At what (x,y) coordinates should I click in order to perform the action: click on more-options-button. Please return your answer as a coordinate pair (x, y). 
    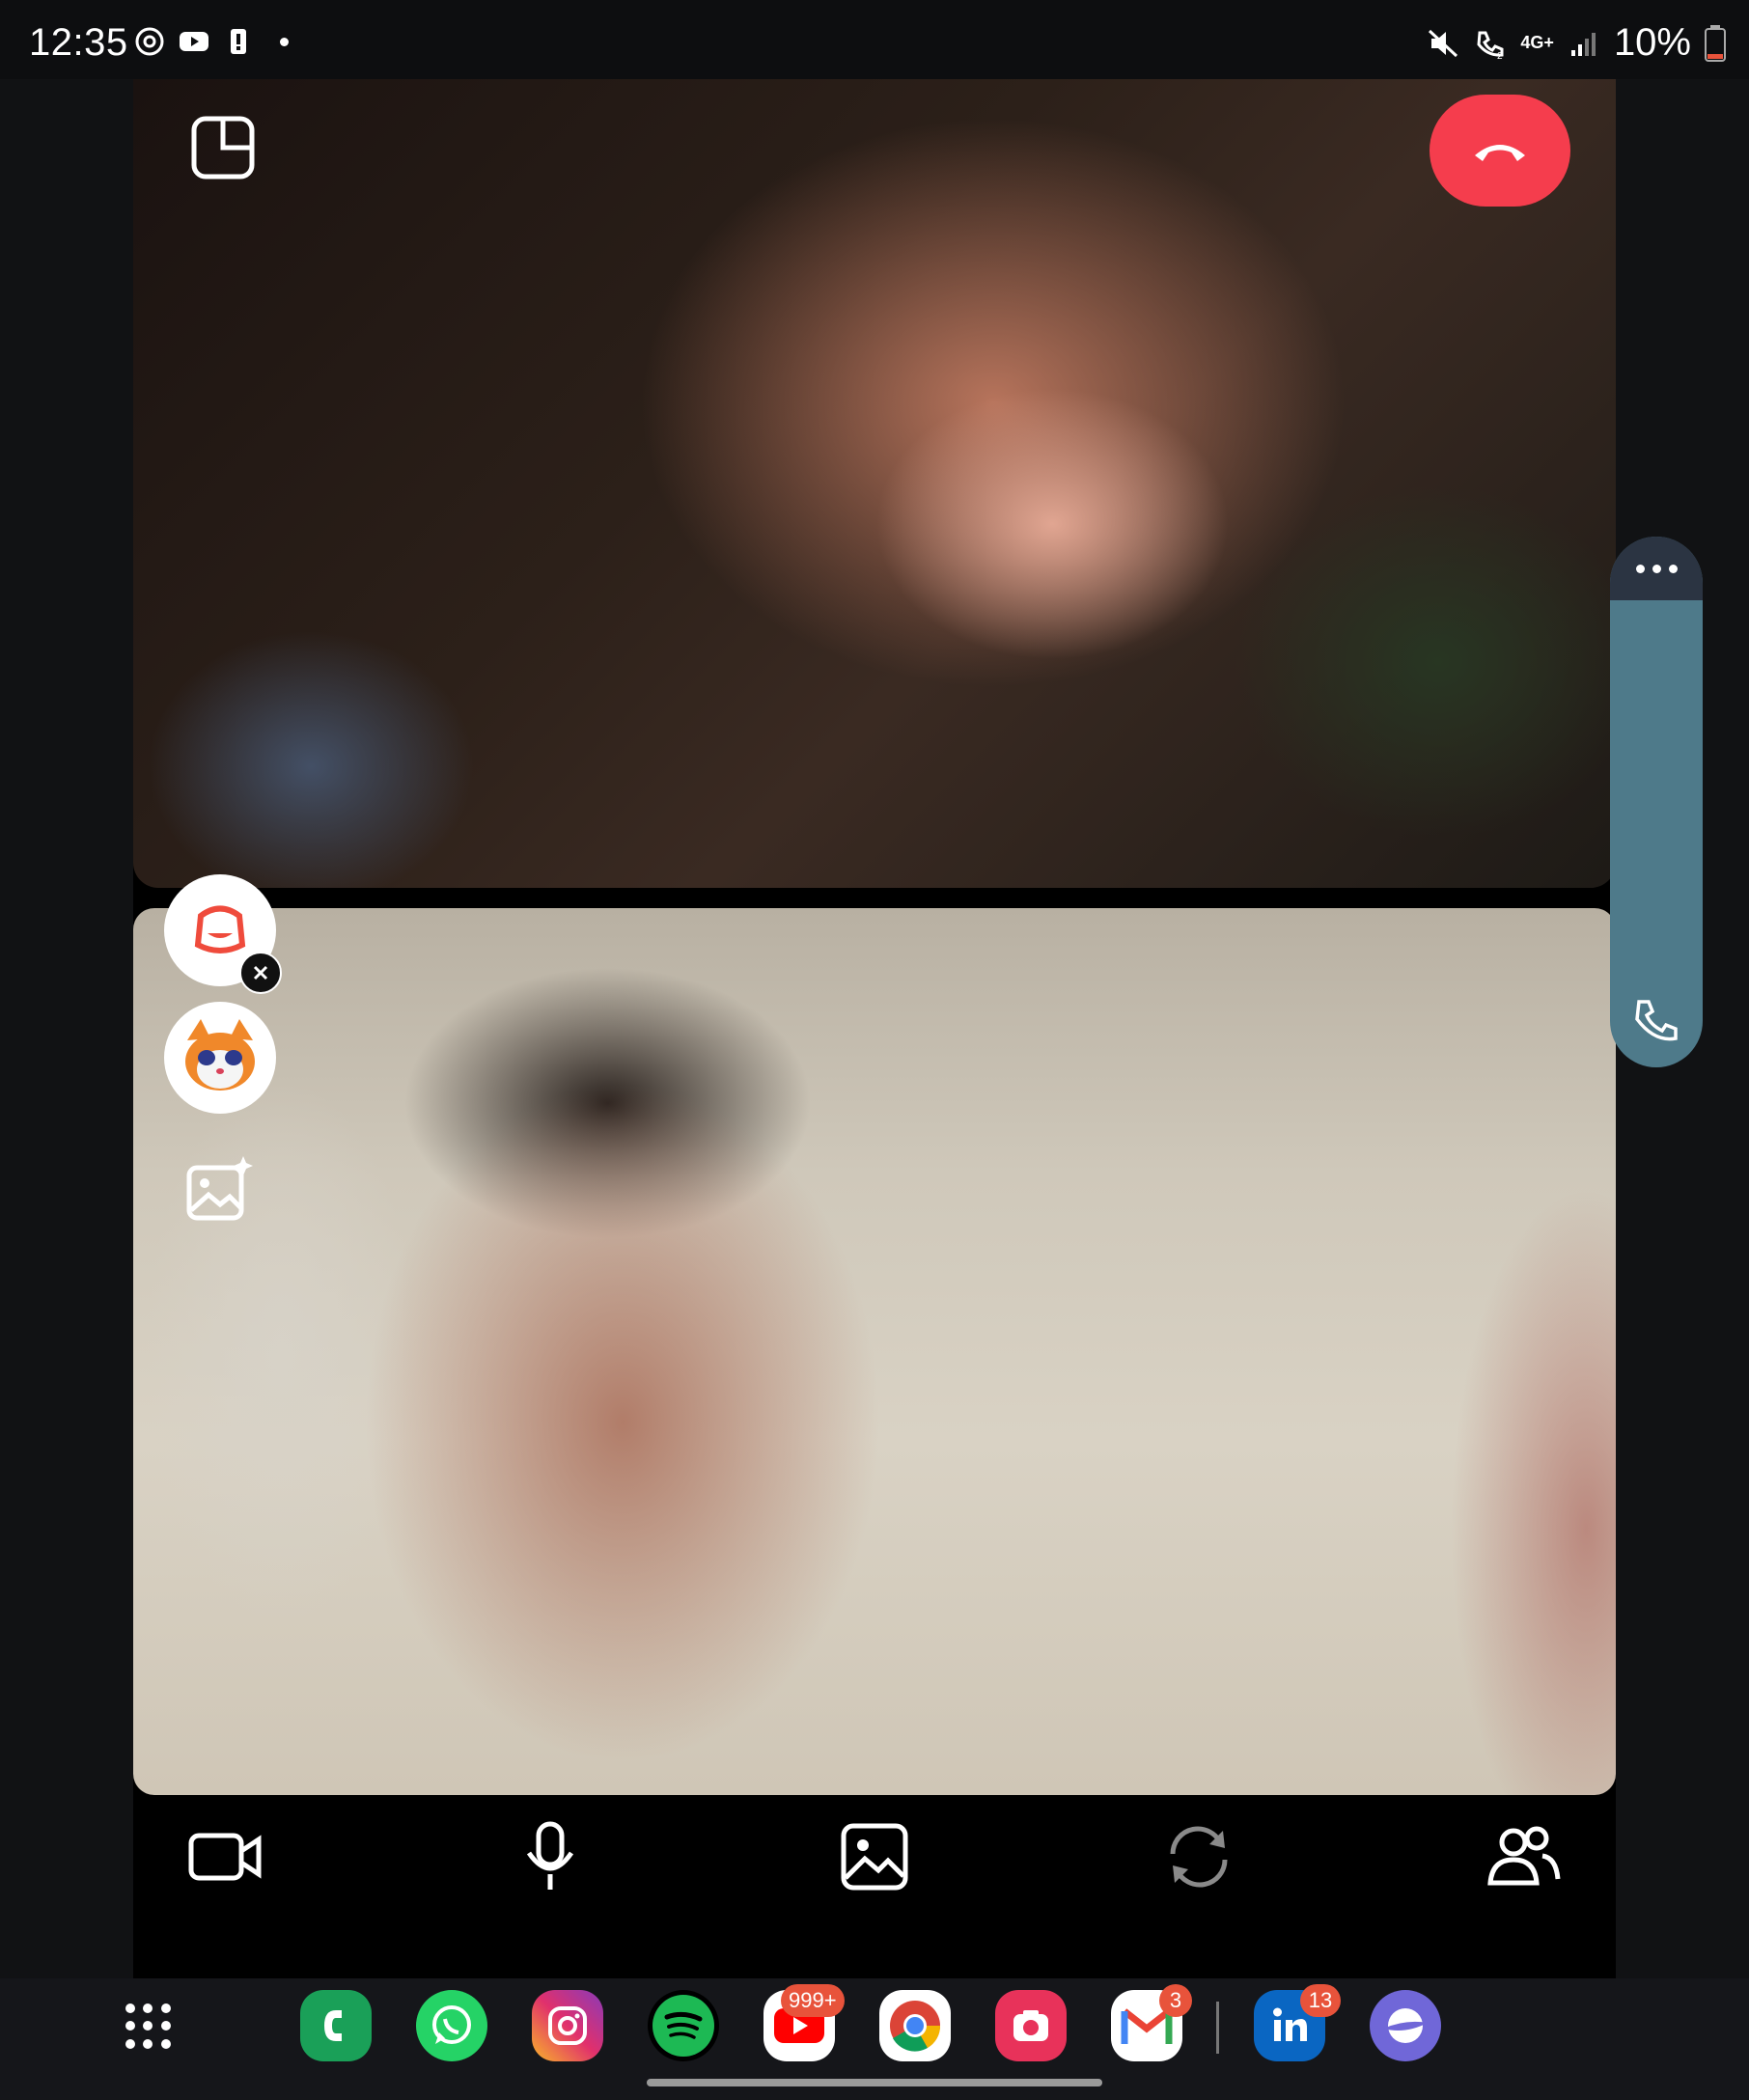
    Looking at the image, I should click on (1656, 568).